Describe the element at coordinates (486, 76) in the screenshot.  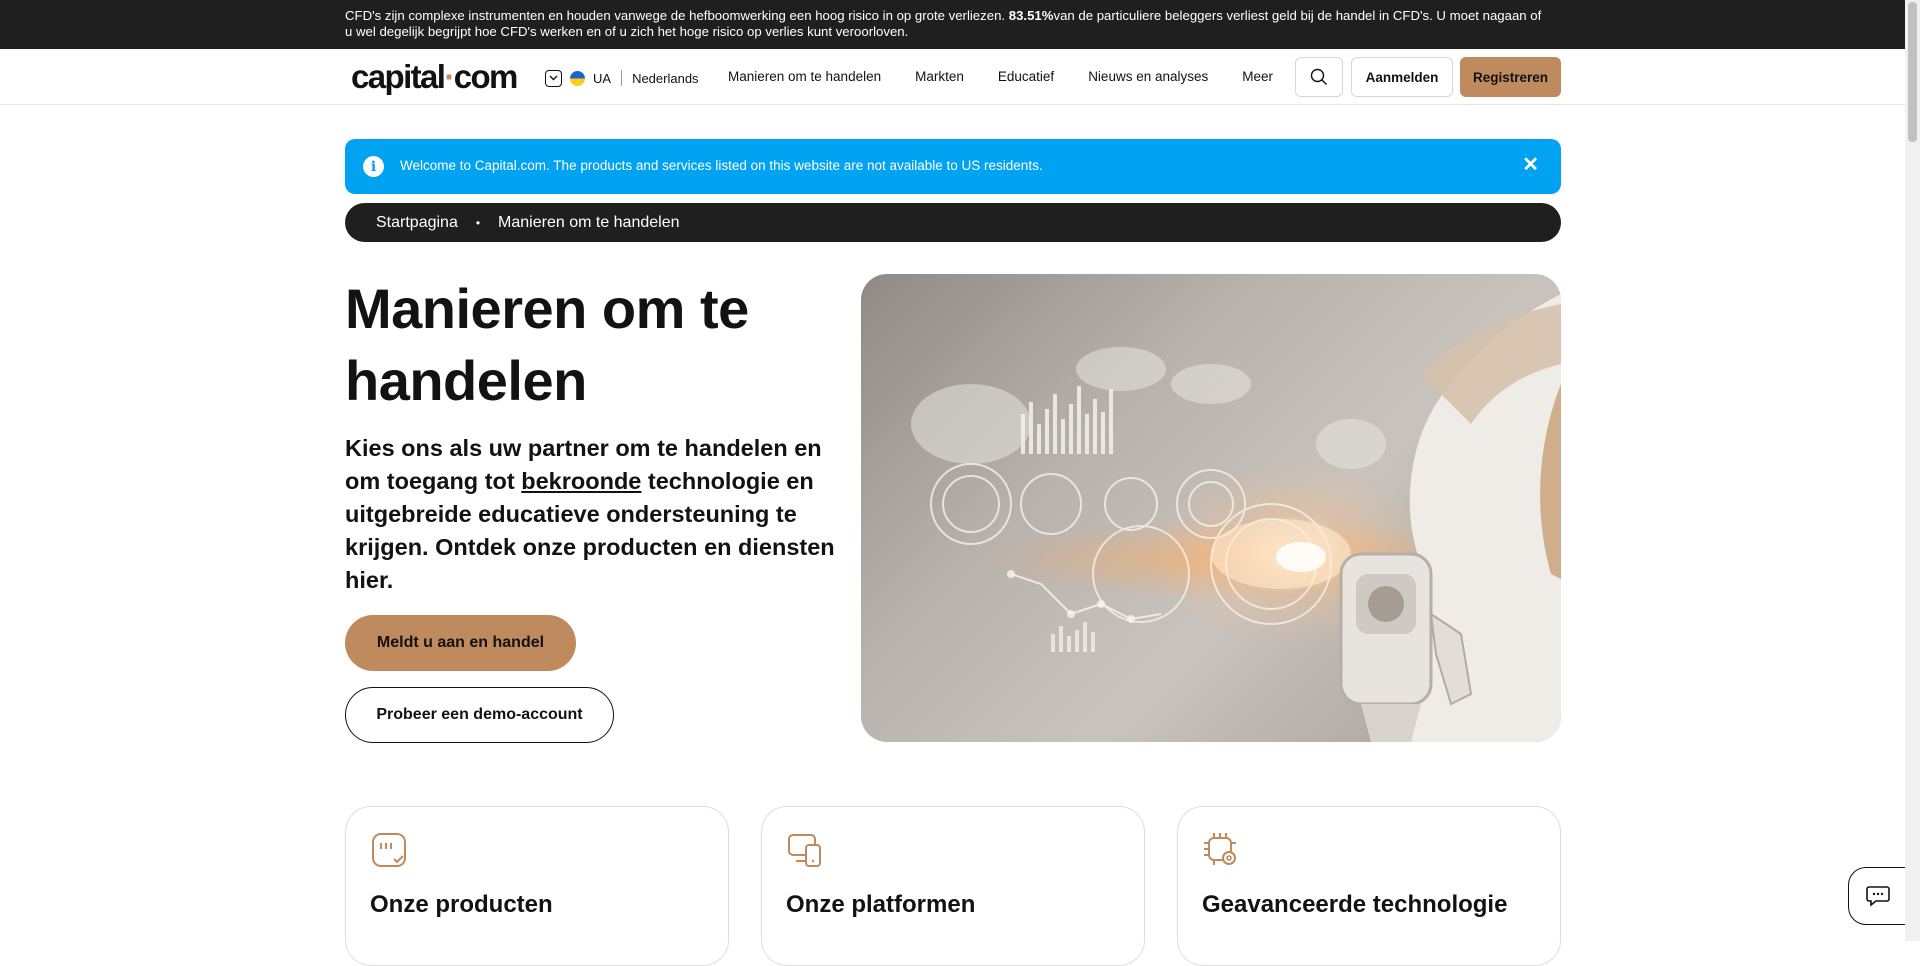
I see `logo-text-com: com` at that location.